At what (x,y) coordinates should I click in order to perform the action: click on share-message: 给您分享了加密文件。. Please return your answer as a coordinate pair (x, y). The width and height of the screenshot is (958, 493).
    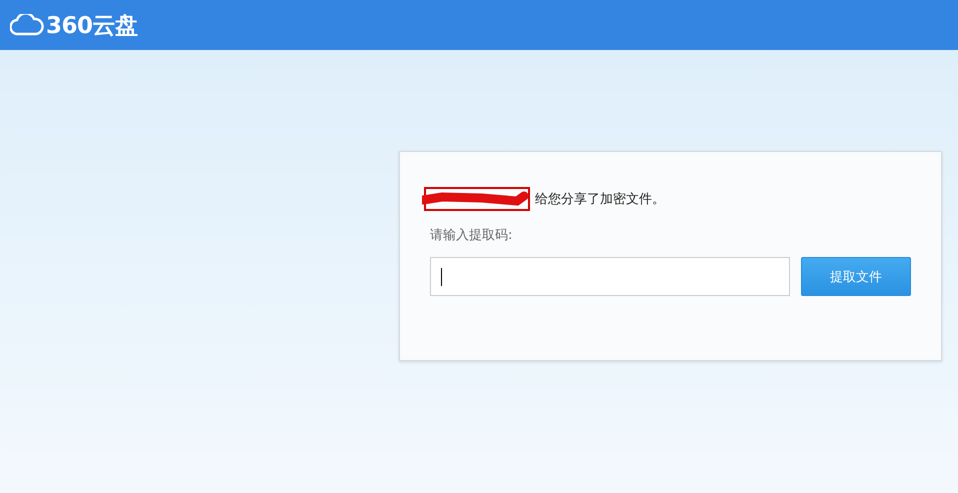
    Looking at the image, I should click on (600, 199).